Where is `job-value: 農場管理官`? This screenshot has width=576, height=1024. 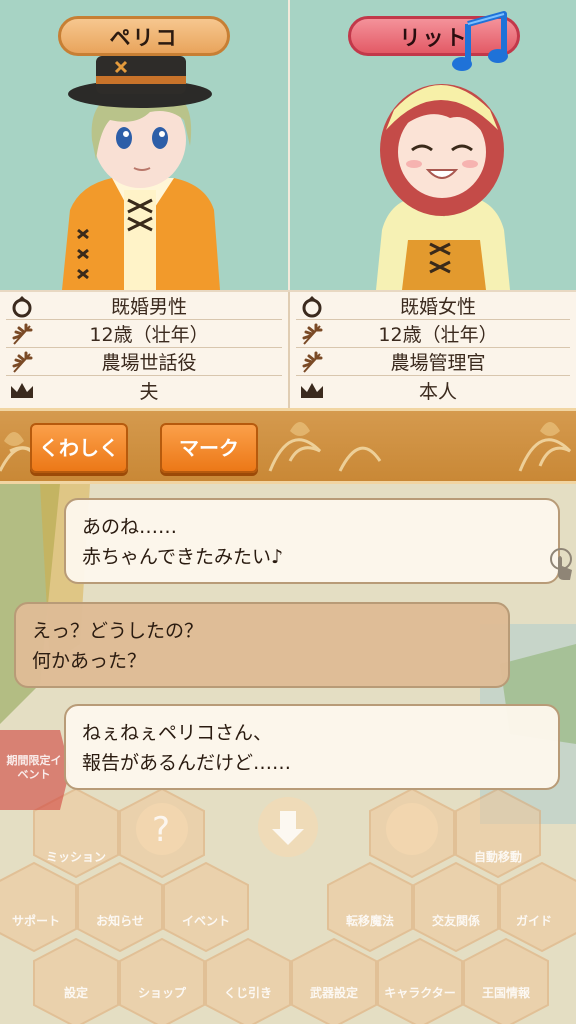 job-value: 農場管理官 is located at coordinates (438, 363).